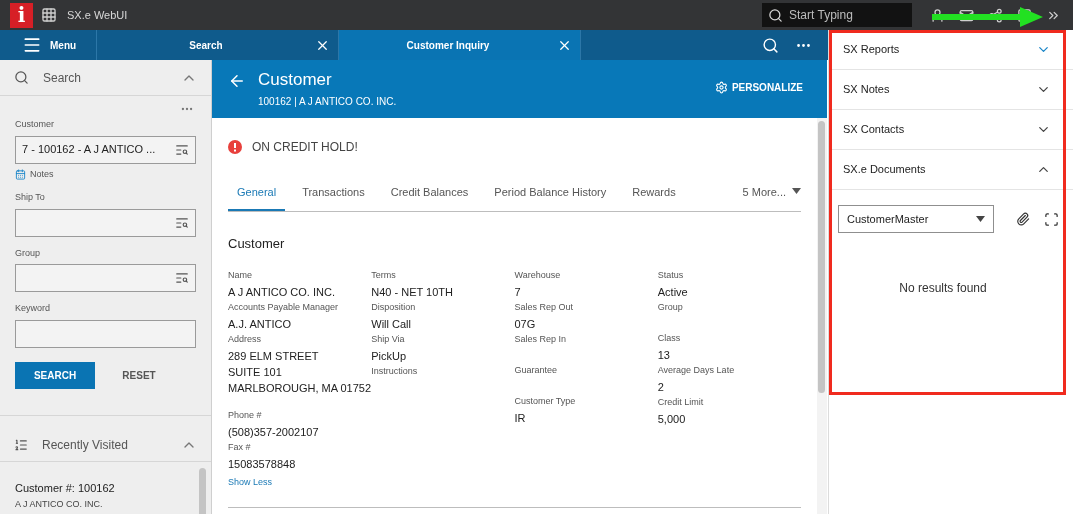 This screenshot has width=1073, height=514. What do you see at coordinates (943, 288) in the screenshot?
I see `empty-message: No results found` at bounding box center [943, 288].